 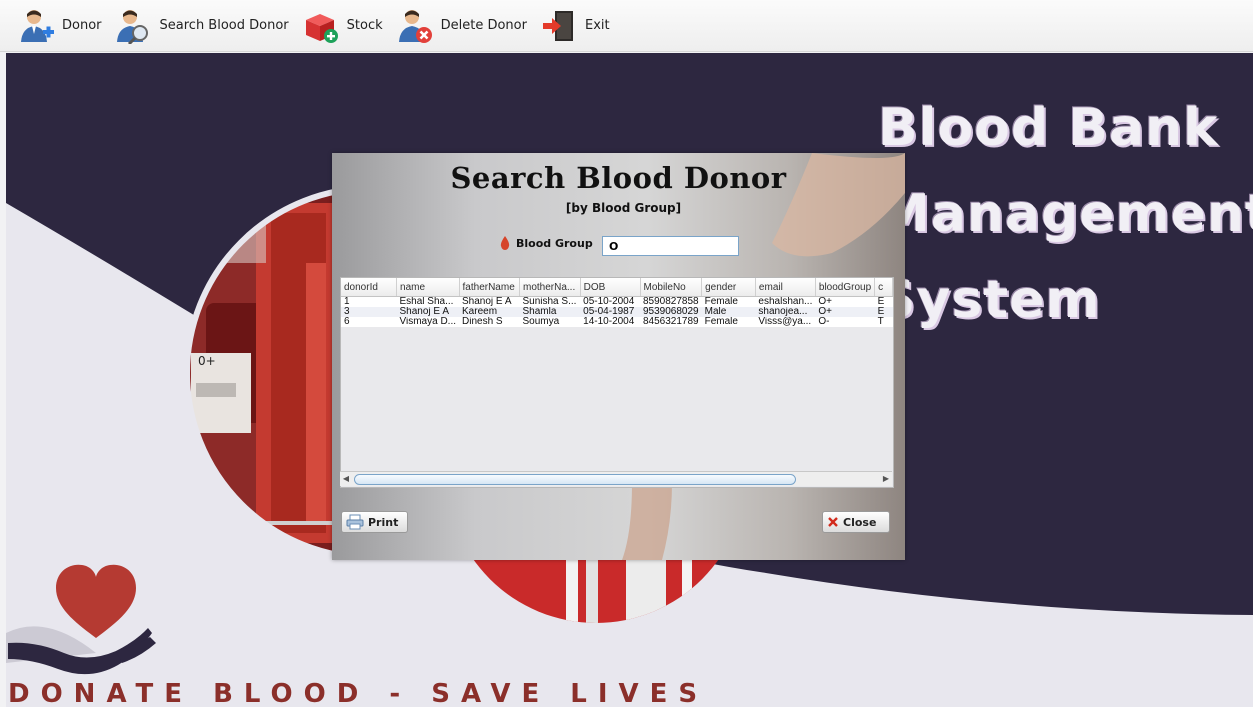 What do you see at coordinates (833, 522) in the screenshot?
I see `close-x-icon` at bounding box center [833, 522].